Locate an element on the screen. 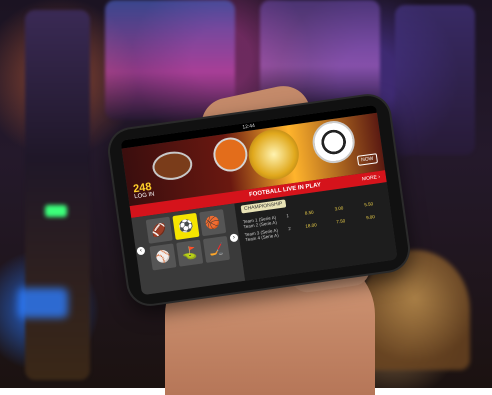 This screenshot has height=395, width=492. sport-tile-basketball: 🏀 is located at coordinates (213, 223).